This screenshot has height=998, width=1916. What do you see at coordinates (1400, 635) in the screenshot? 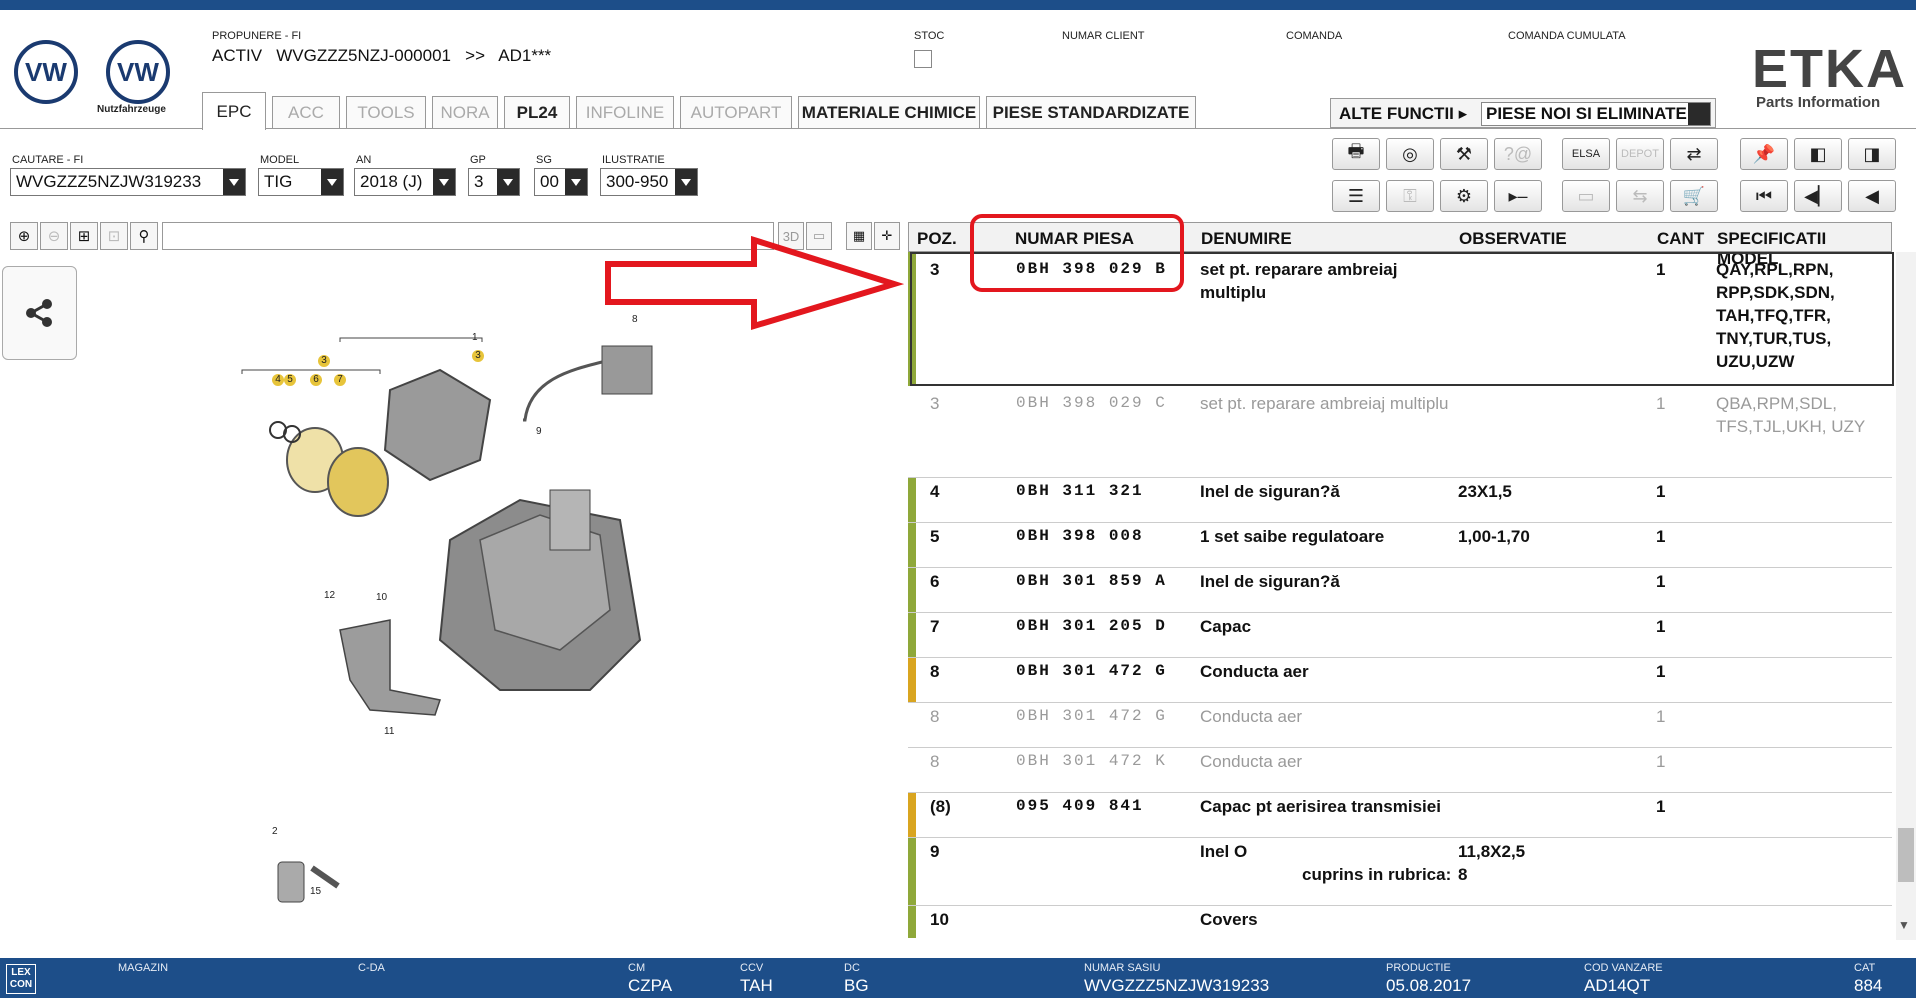
I see `table-row: 7 0BH 301 205 D Capac 1` at bounding box center [1400, 635].